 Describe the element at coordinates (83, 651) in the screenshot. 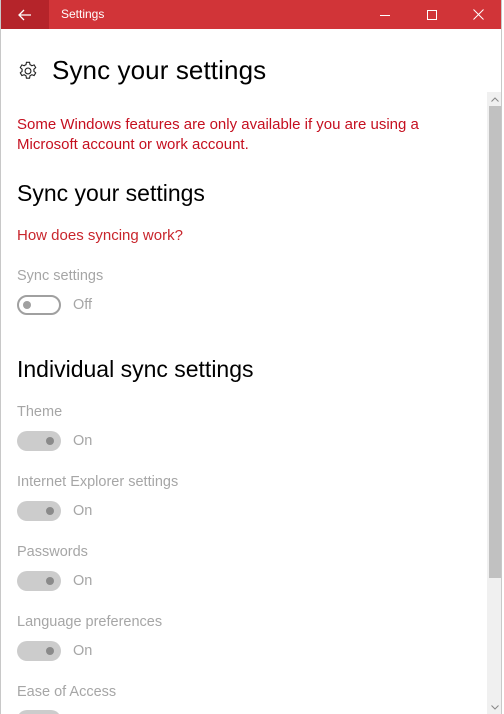

I see `language-preferences-state: On` at that location.